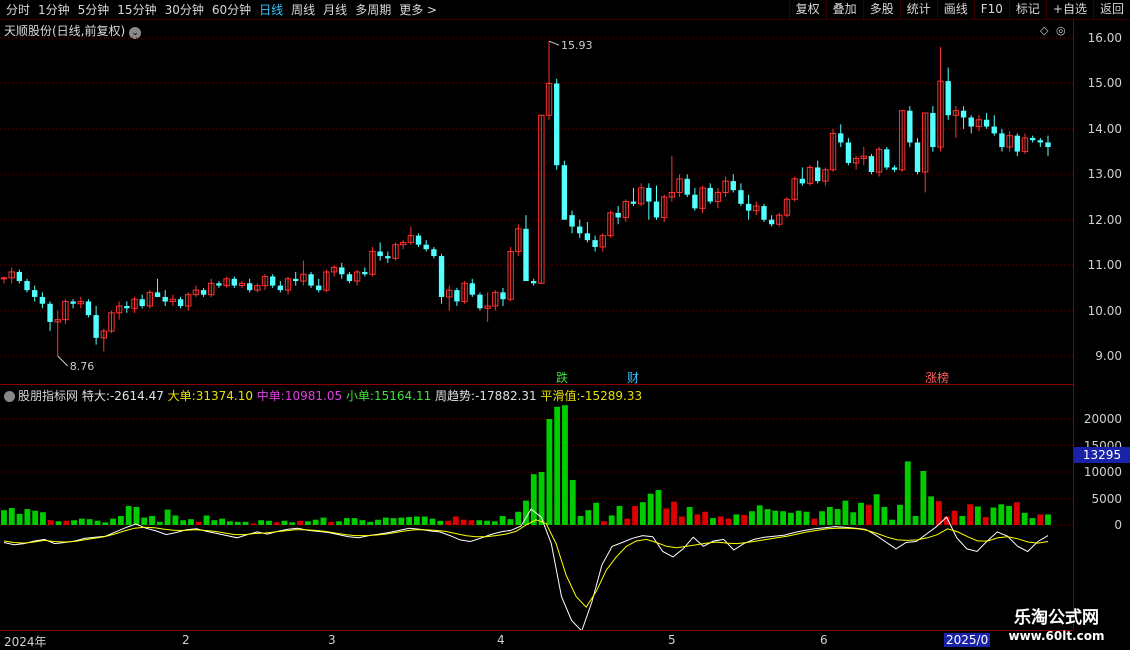 This screenshot has width=1130, height=650. Describe the element at coordinates (501, 640) in the screenshot. I see `date-tick-3: 4` at that location.